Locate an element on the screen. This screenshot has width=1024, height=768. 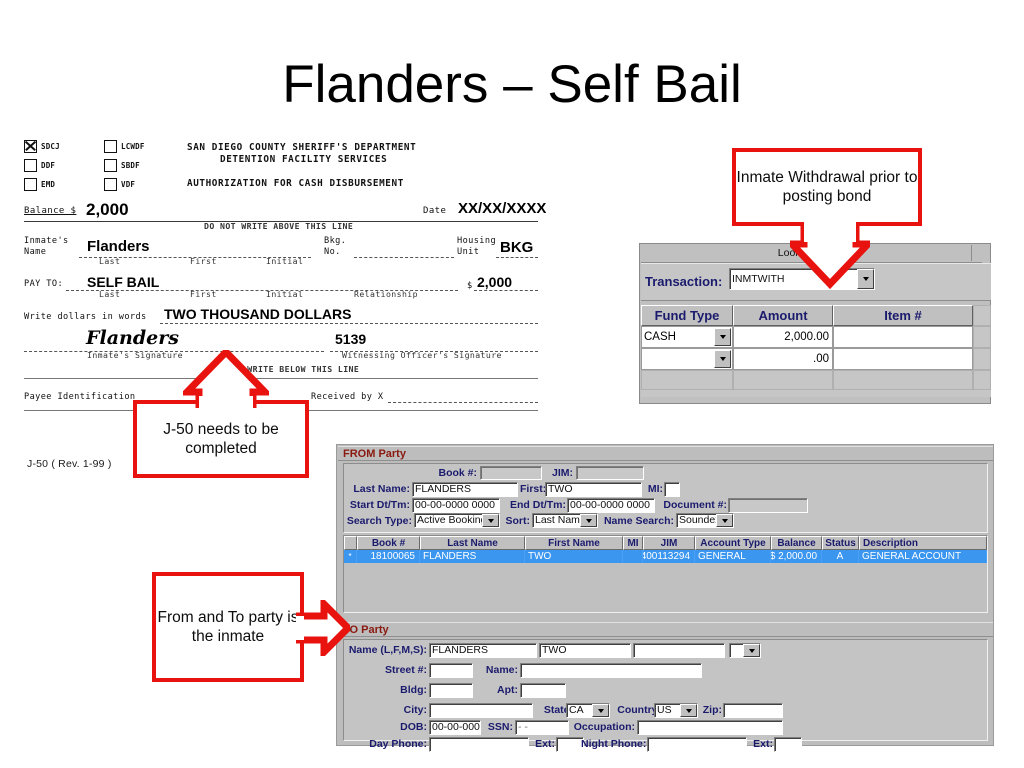
checkbox-sbdf-icon is located at coordinates (110, 165).